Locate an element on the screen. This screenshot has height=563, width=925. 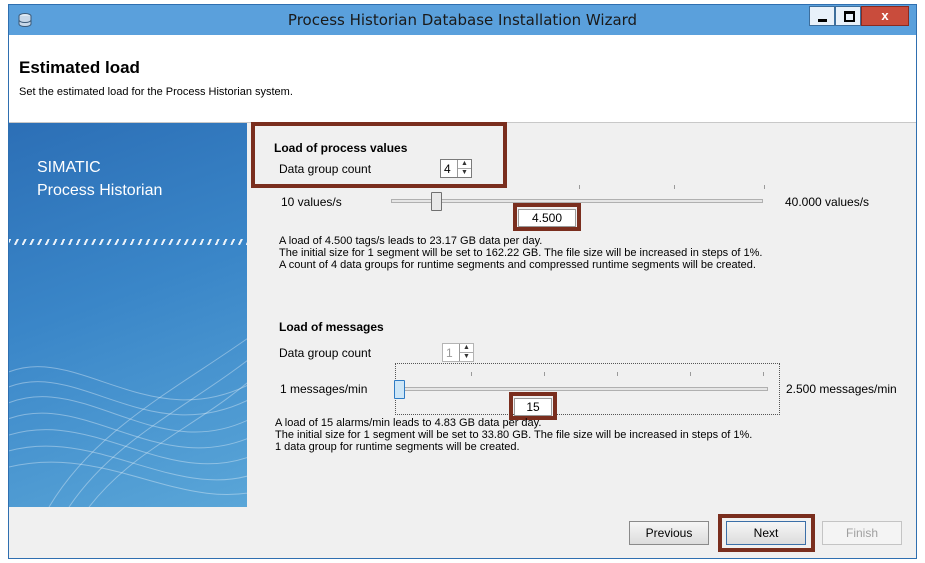
messages-data-group-label: Data group count is located at coordinates (325, 353).